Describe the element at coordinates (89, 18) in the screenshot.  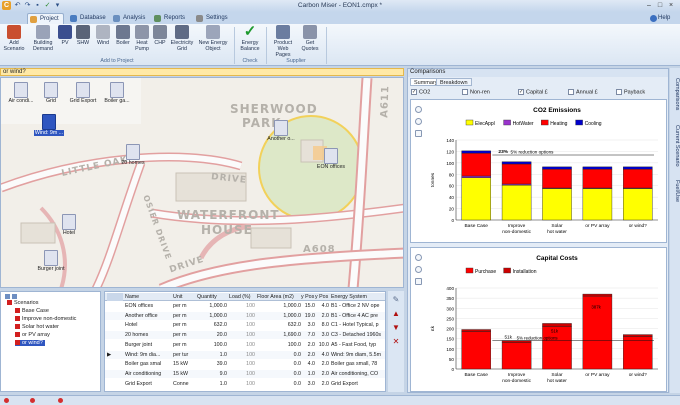
I see `tab-database: Database` at that location.